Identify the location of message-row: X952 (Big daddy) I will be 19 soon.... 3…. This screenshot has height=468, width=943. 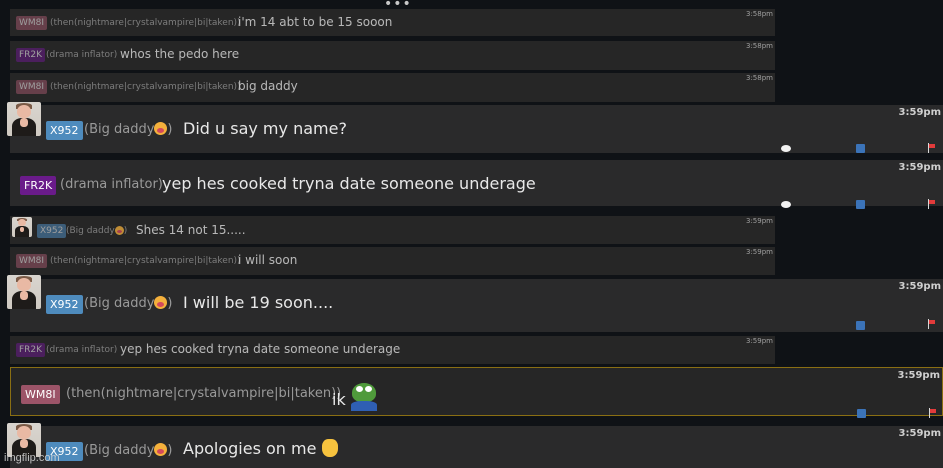
(475, 303).